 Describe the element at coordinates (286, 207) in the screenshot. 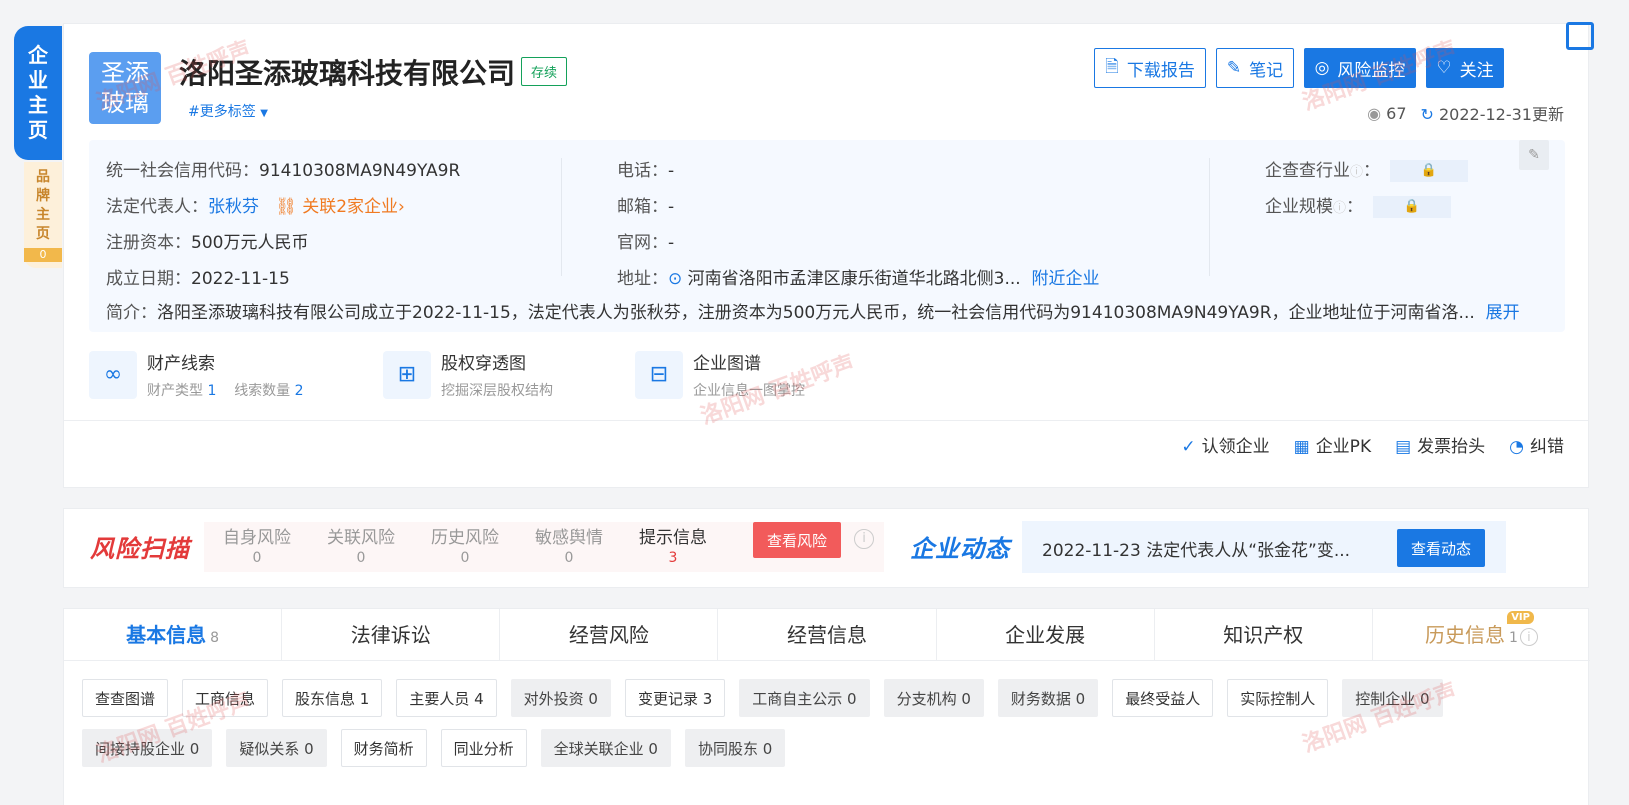

I see `network-icon: ⛓` at that location.